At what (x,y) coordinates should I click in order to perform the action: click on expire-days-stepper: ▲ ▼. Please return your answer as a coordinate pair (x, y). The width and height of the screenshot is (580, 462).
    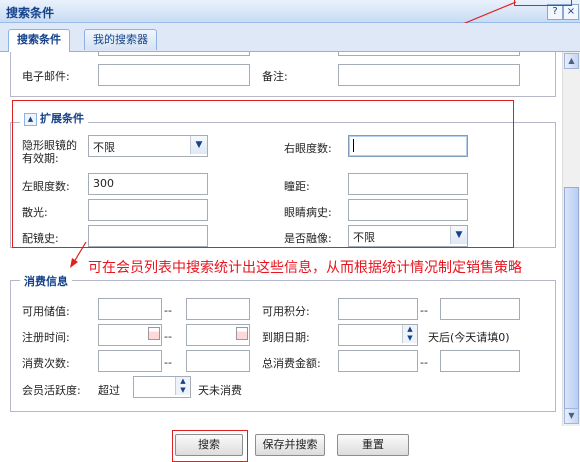
    Looking at the image, I should click on (378, 335).